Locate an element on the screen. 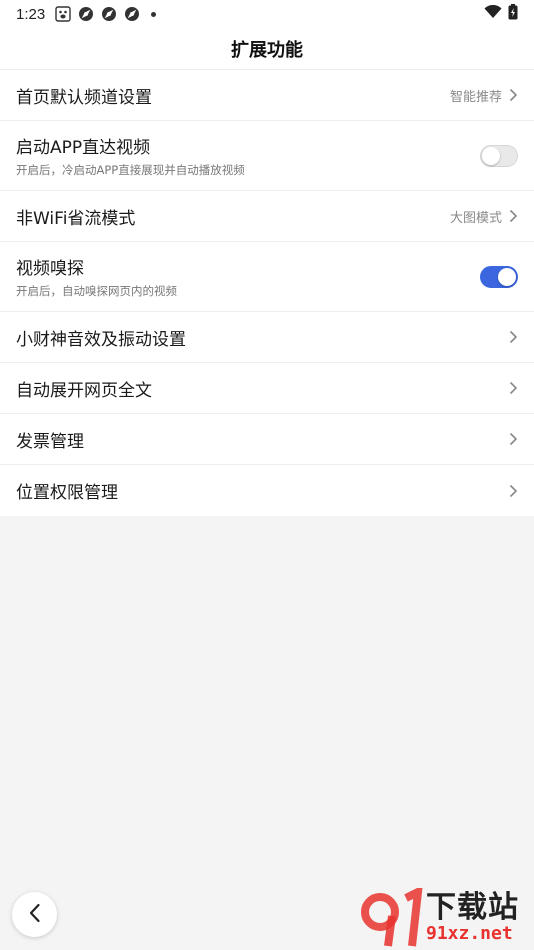 This screenshot has height=950, width=534. setting-non-wifi-saver: 非WiFi省流模式 大图模式 is located at coordinates (267, 216).